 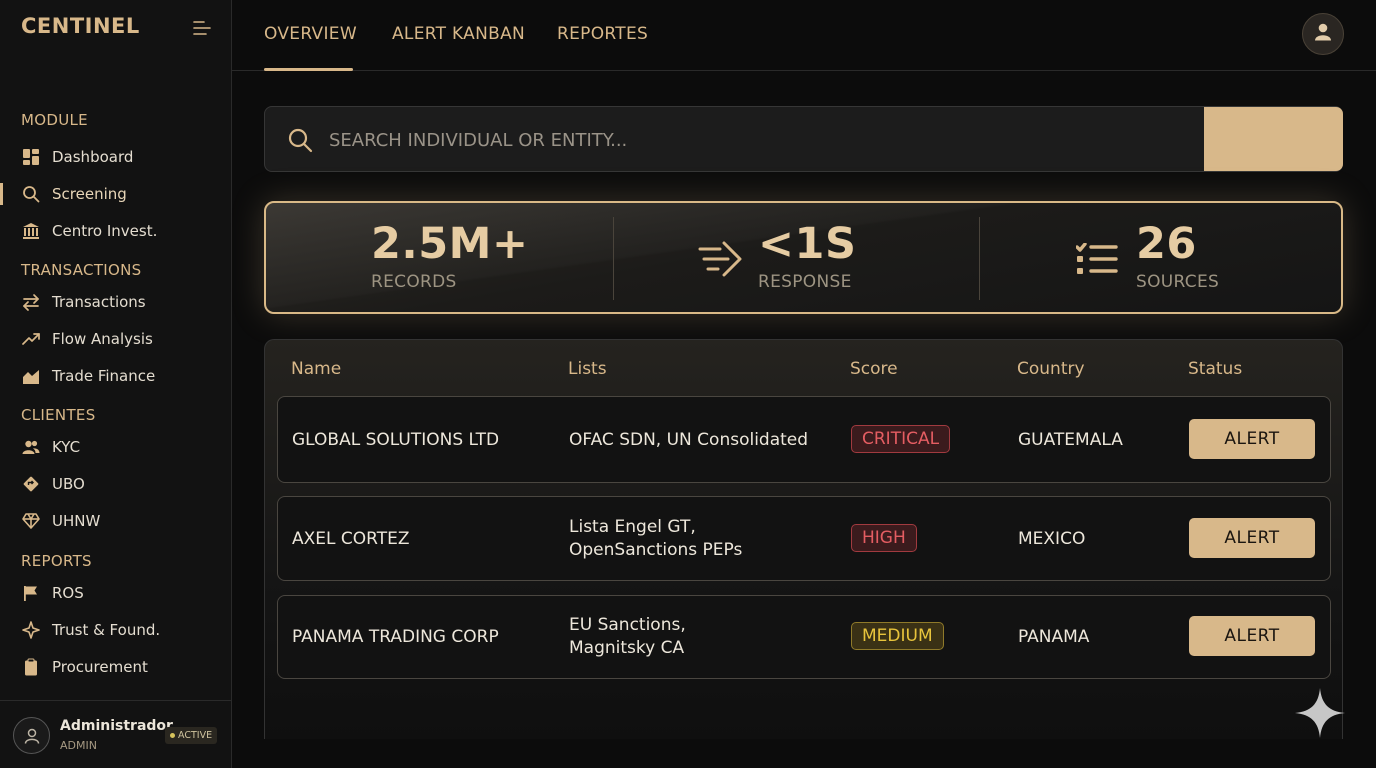 What do you see at coordinates (54, 120) in the screenshot?
I see `section-module: MODULE` at bounding box center [54, 120].